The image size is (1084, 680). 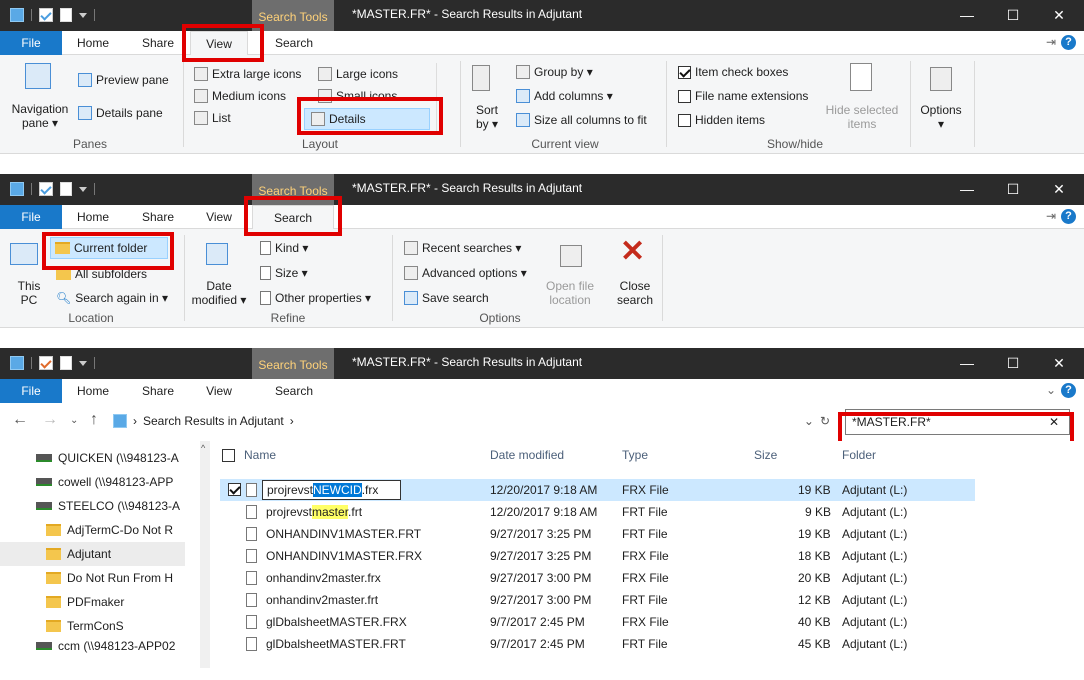 What do you see at coordinates (487, 117) in the screenshot?
I see `sort-by-button: Sort by ▾` at bounding box center [487, 117].